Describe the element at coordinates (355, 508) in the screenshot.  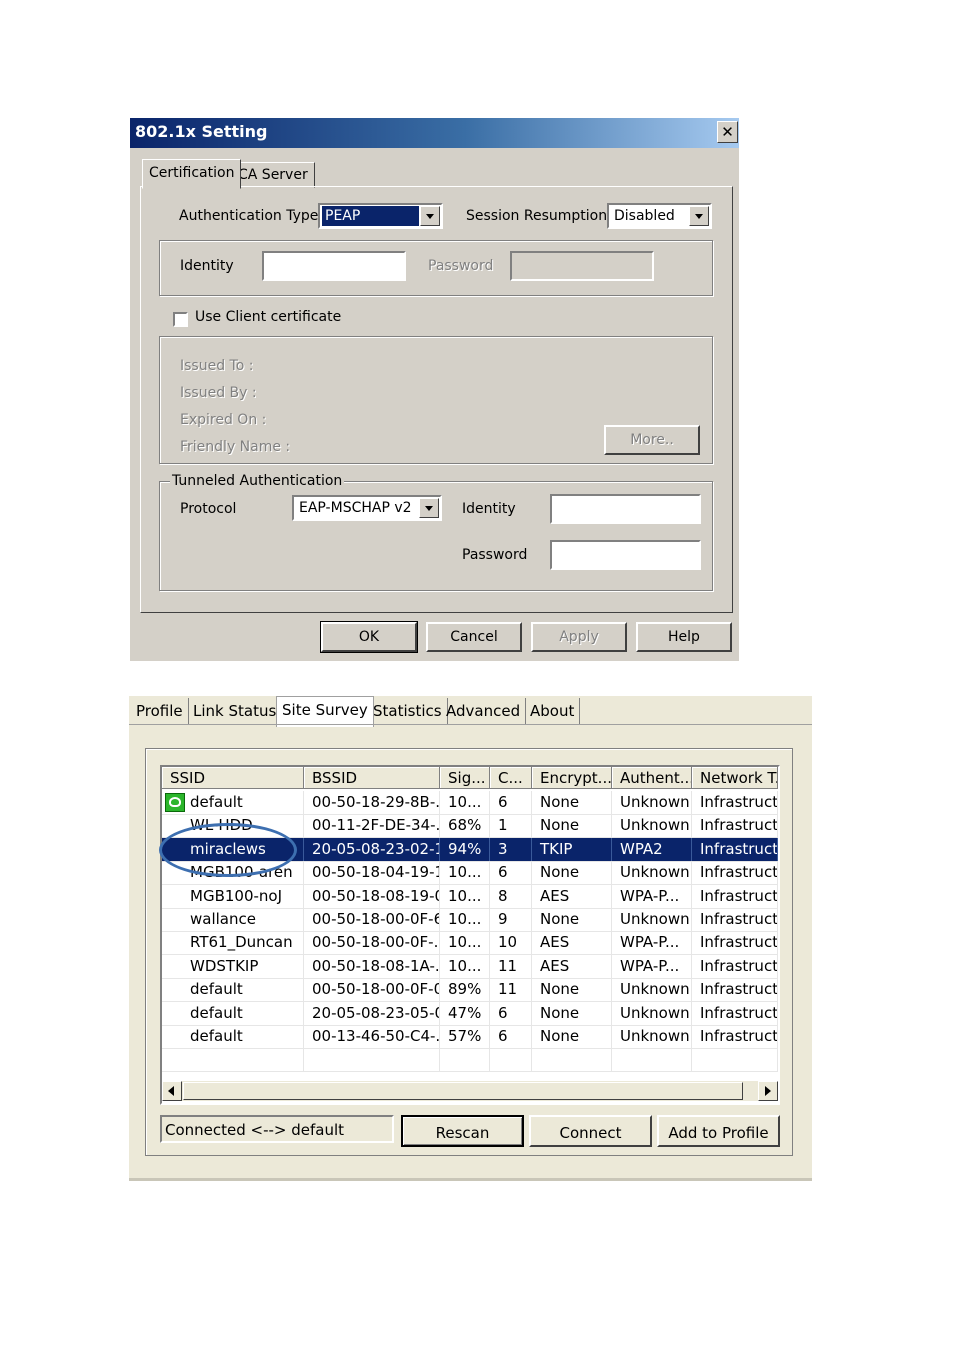
I see `protocol-value: EAP-MSCHAP v2` at that location.